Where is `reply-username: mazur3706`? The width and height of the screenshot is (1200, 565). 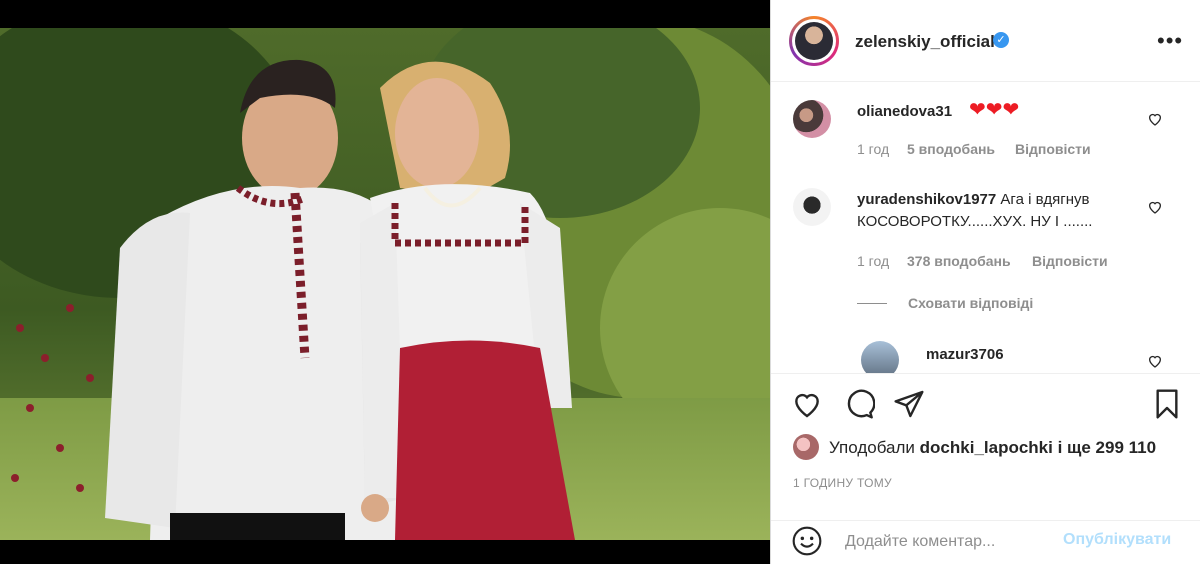 reply-username: mazur3706 is located at coordinates (965, 354).